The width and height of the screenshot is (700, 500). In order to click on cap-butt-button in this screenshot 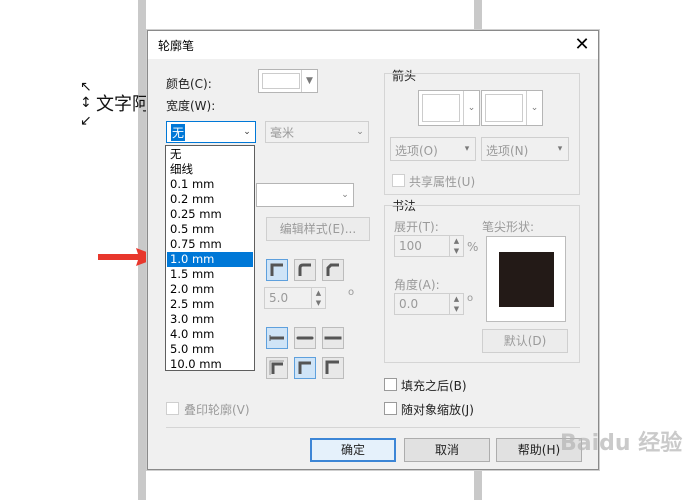, I will do `click(277, 338)`.